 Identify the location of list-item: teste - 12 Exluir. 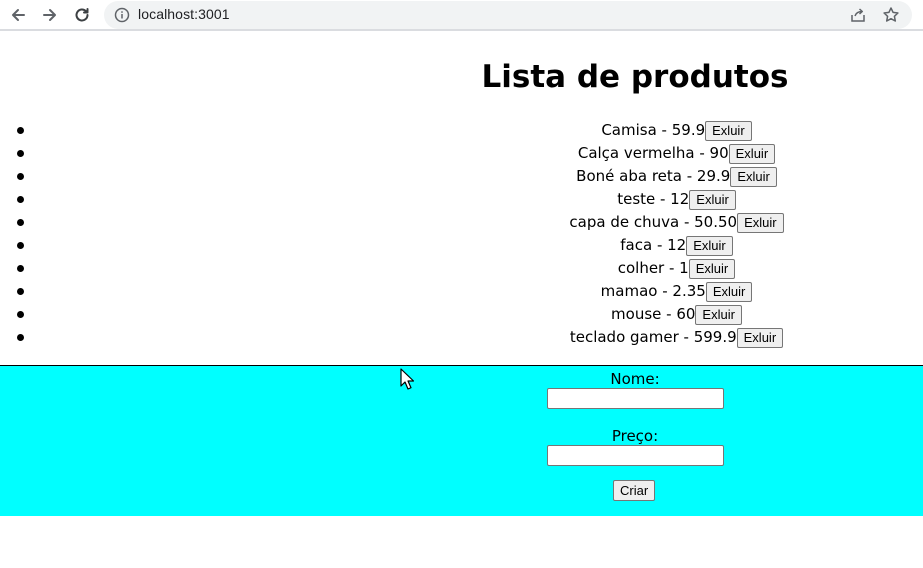
(470, 199).